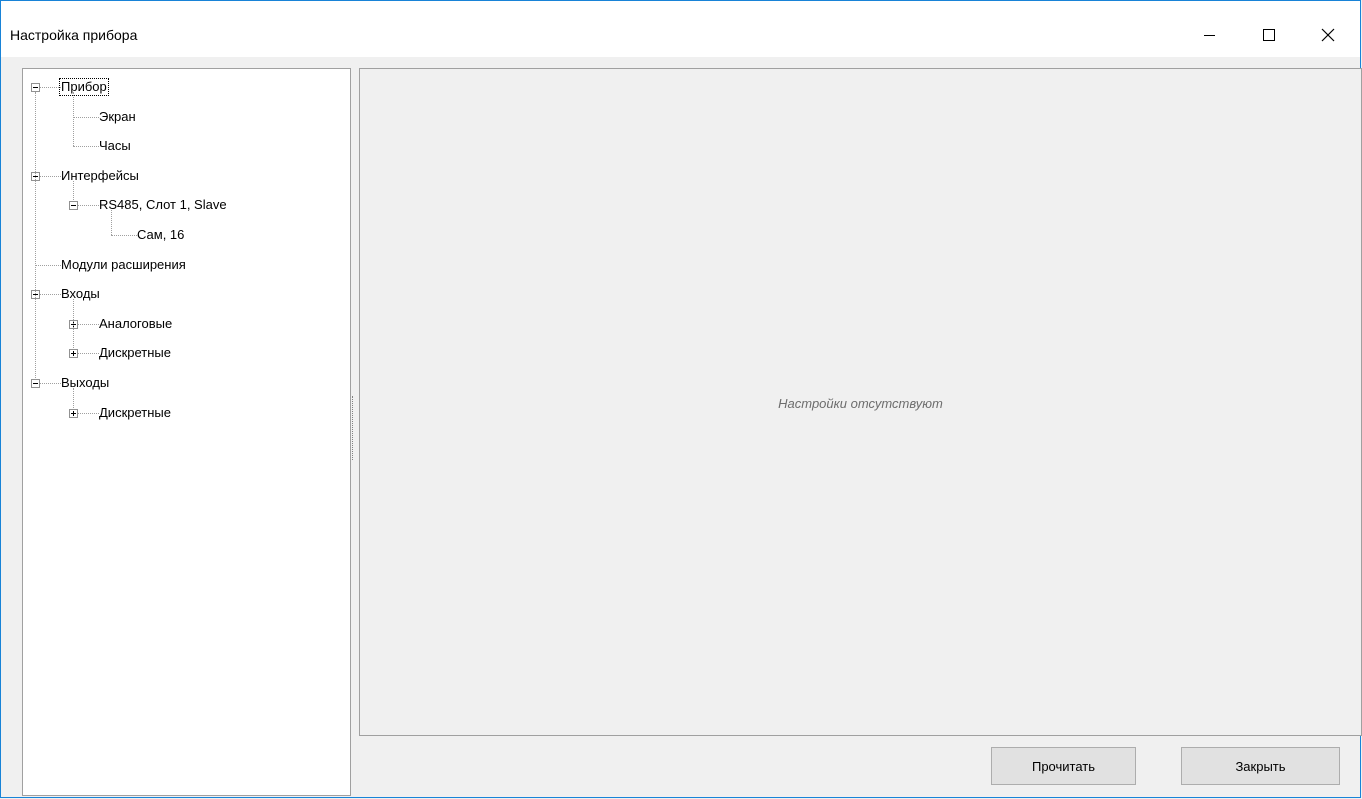  I want to click on window-title: Настройка прибора, so click(74, 35).